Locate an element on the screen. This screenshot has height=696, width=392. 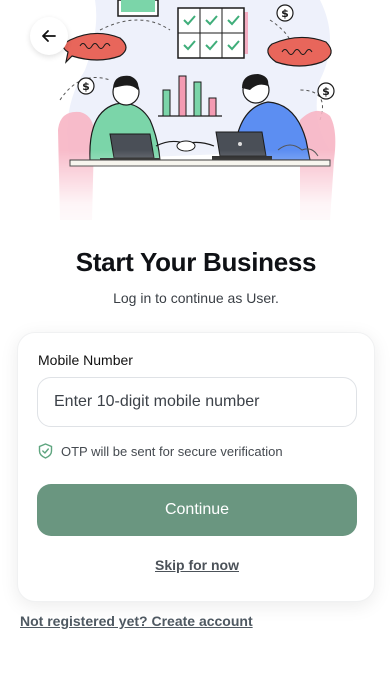
page-title: Start Your Business is located at coordinates (196, 262).